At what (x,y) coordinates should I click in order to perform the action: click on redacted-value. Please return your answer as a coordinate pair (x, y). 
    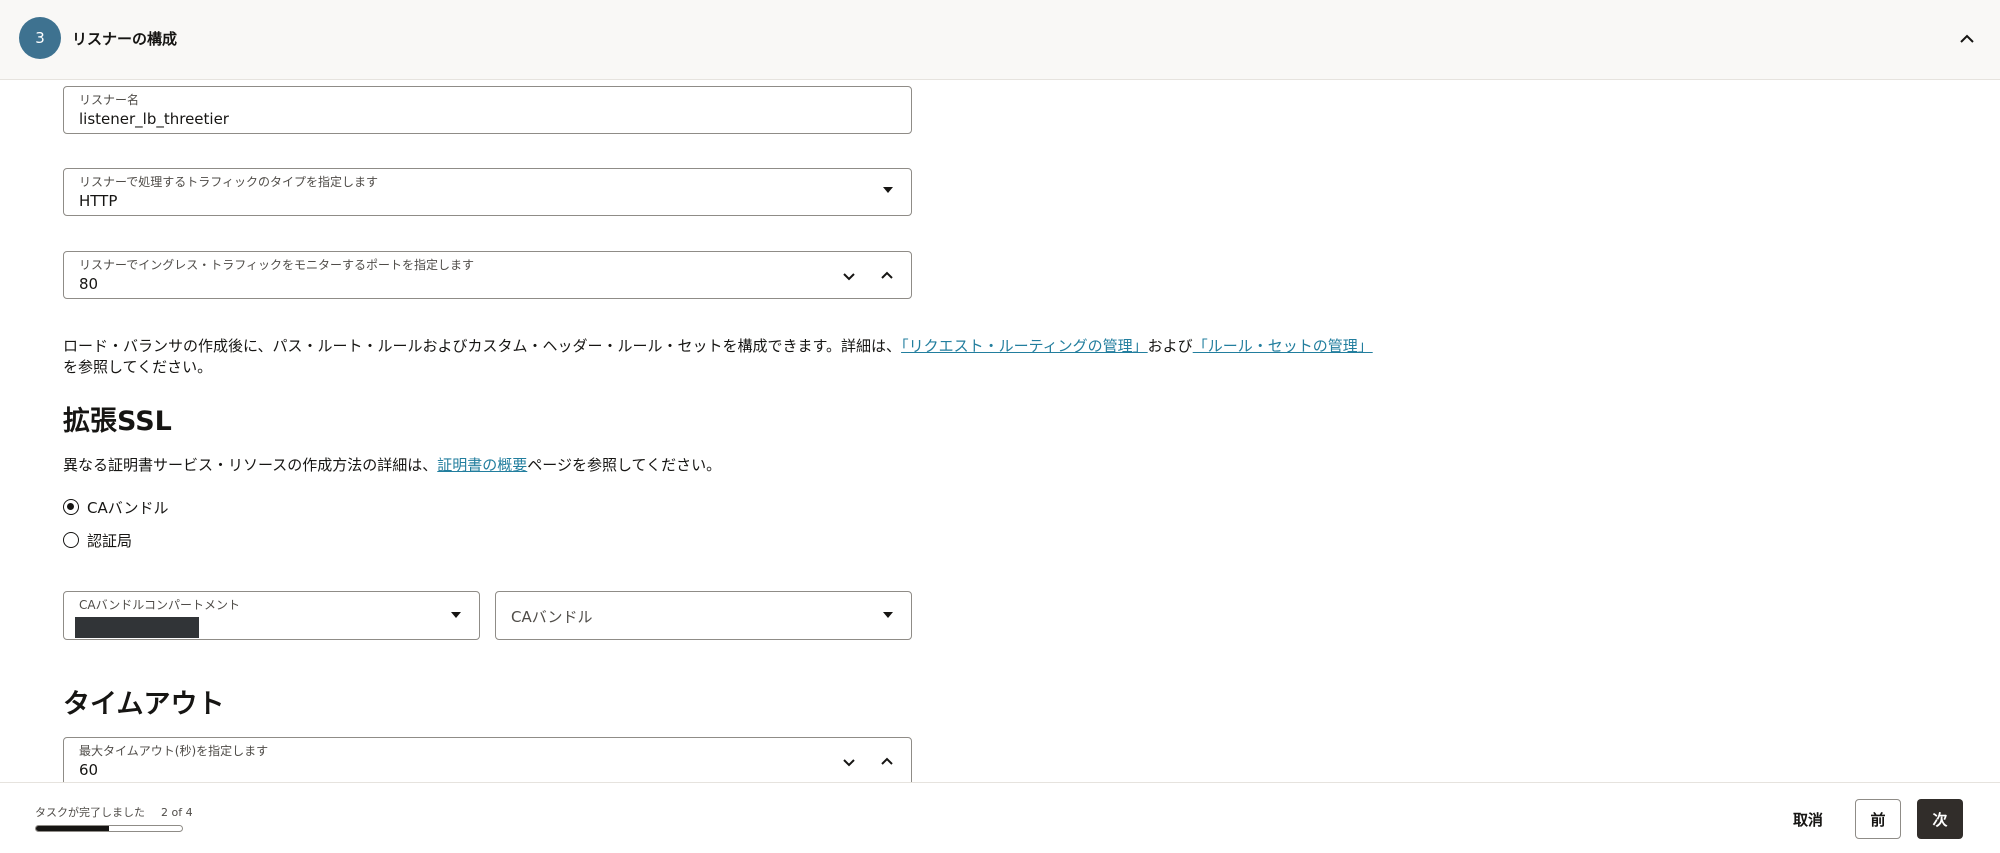
    Looking at the image, I should click on (137, 627).